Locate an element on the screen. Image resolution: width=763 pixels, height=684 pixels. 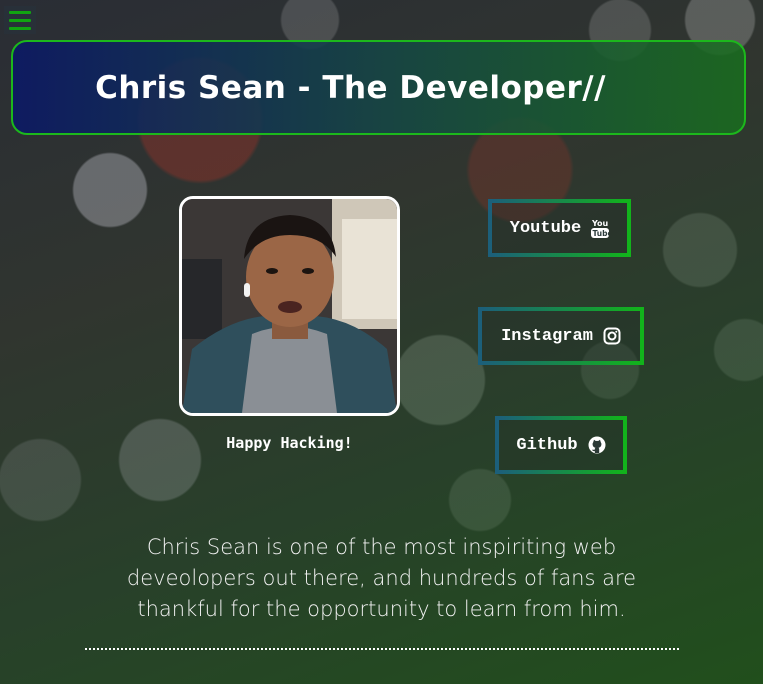
youtube-icon: You Tube is located at coordinates (600, 228).